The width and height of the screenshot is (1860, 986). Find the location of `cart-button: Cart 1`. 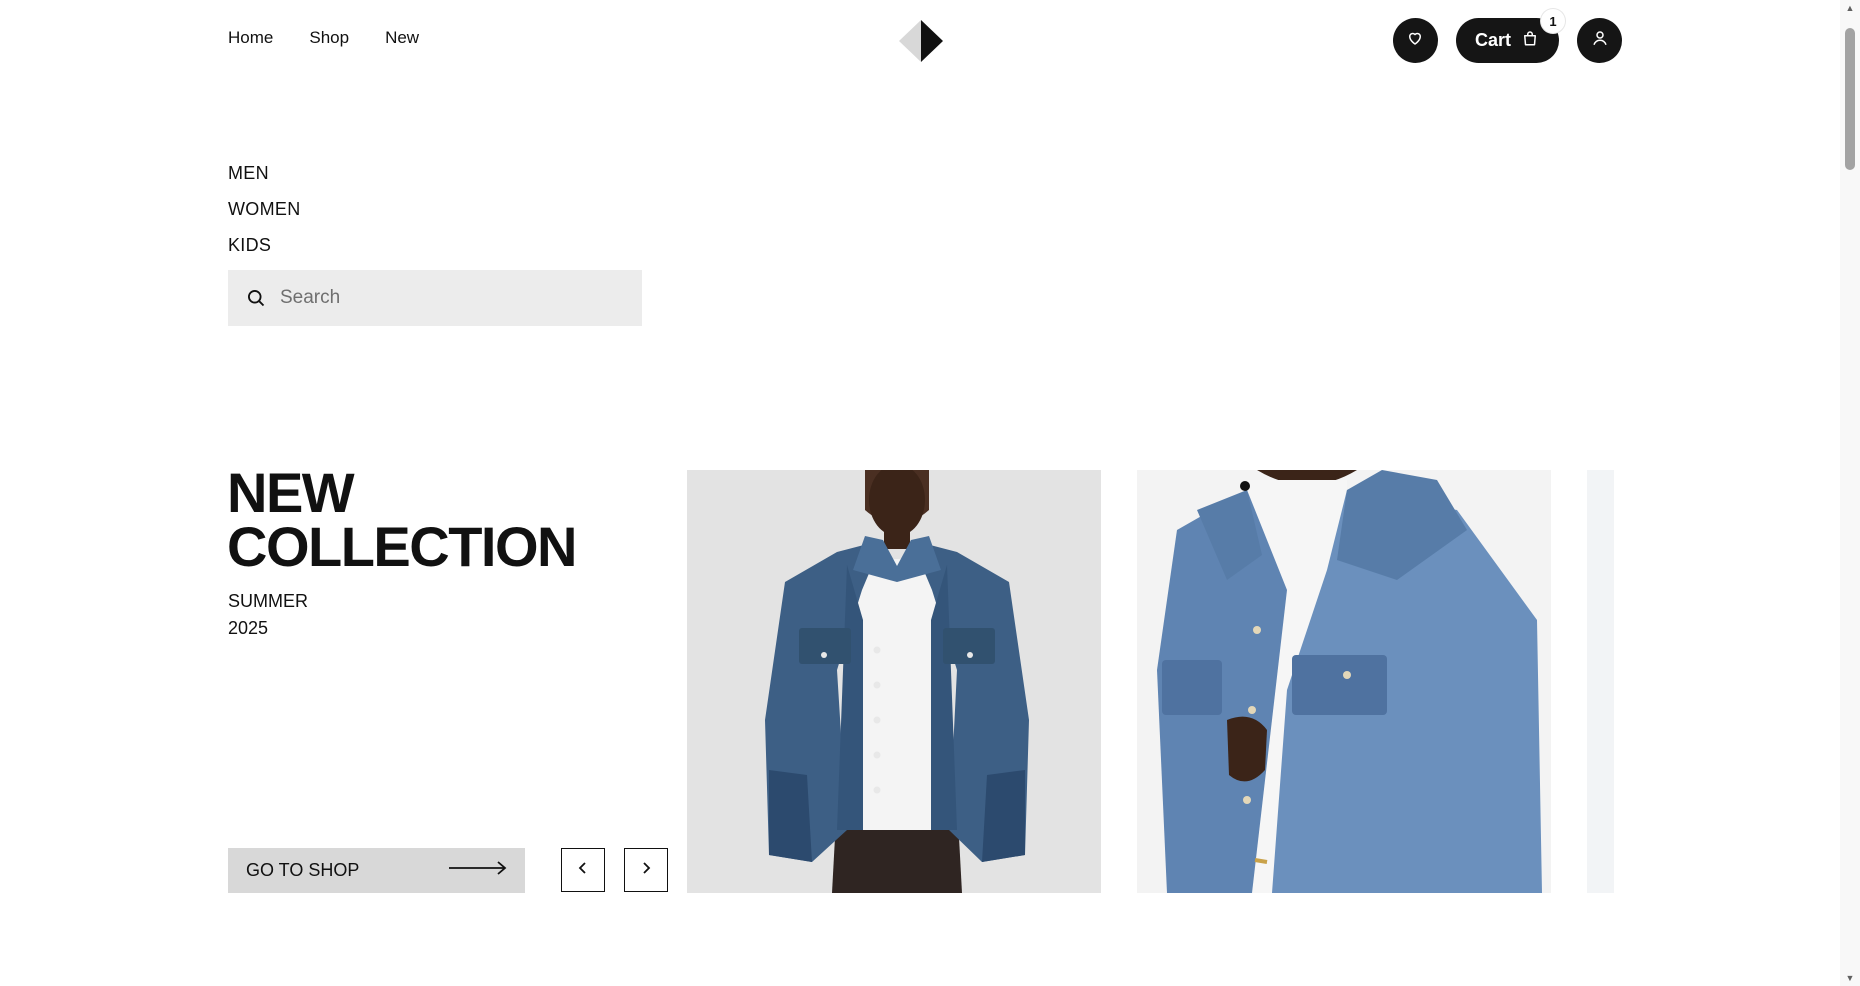

cart-button: Cart 1 is located at coordinates (1510, 36).